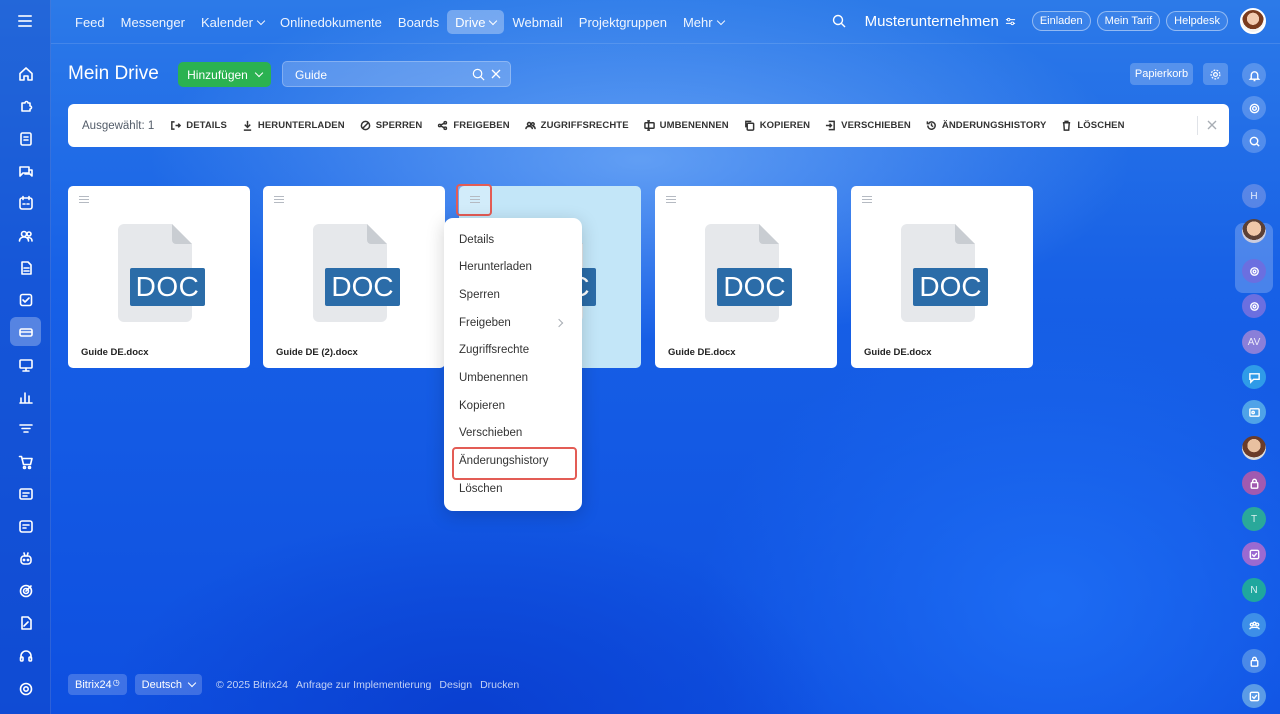  What do you see at coordinates (25, 590) in the screenshot?
I see `target-icon` at bounding box center [25, 590].